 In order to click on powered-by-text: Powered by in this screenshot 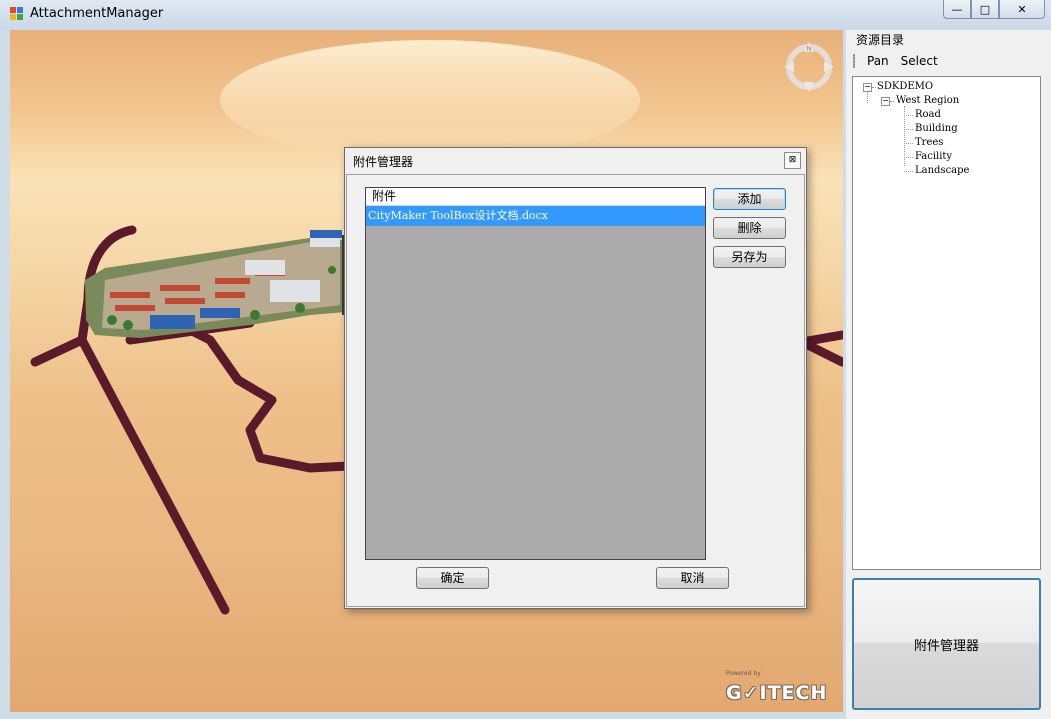, I will do `click(743, 673)`.